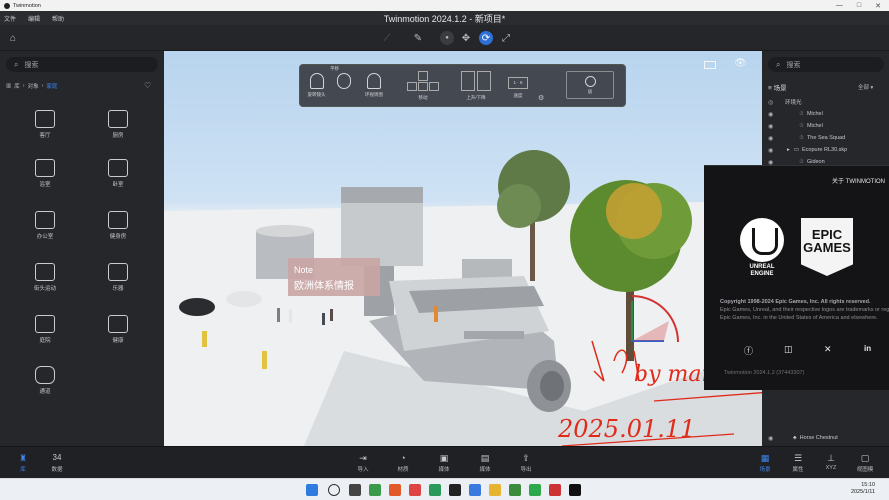  I want to click on home-icon: ⌂, so click(13, 38).